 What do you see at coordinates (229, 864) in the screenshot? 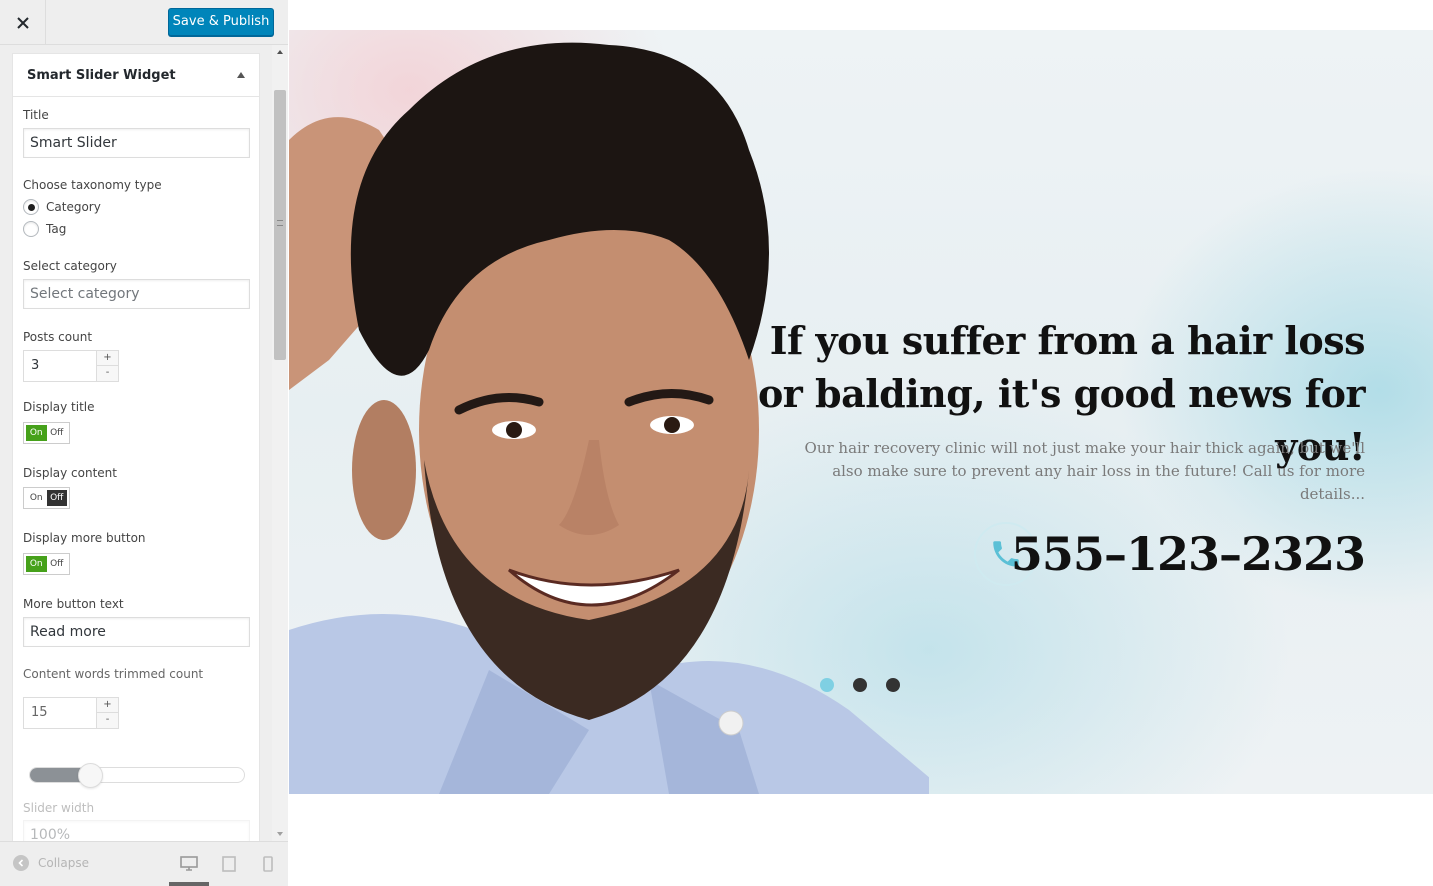
I see `tablet-icon` at bounding box center [229, 864].